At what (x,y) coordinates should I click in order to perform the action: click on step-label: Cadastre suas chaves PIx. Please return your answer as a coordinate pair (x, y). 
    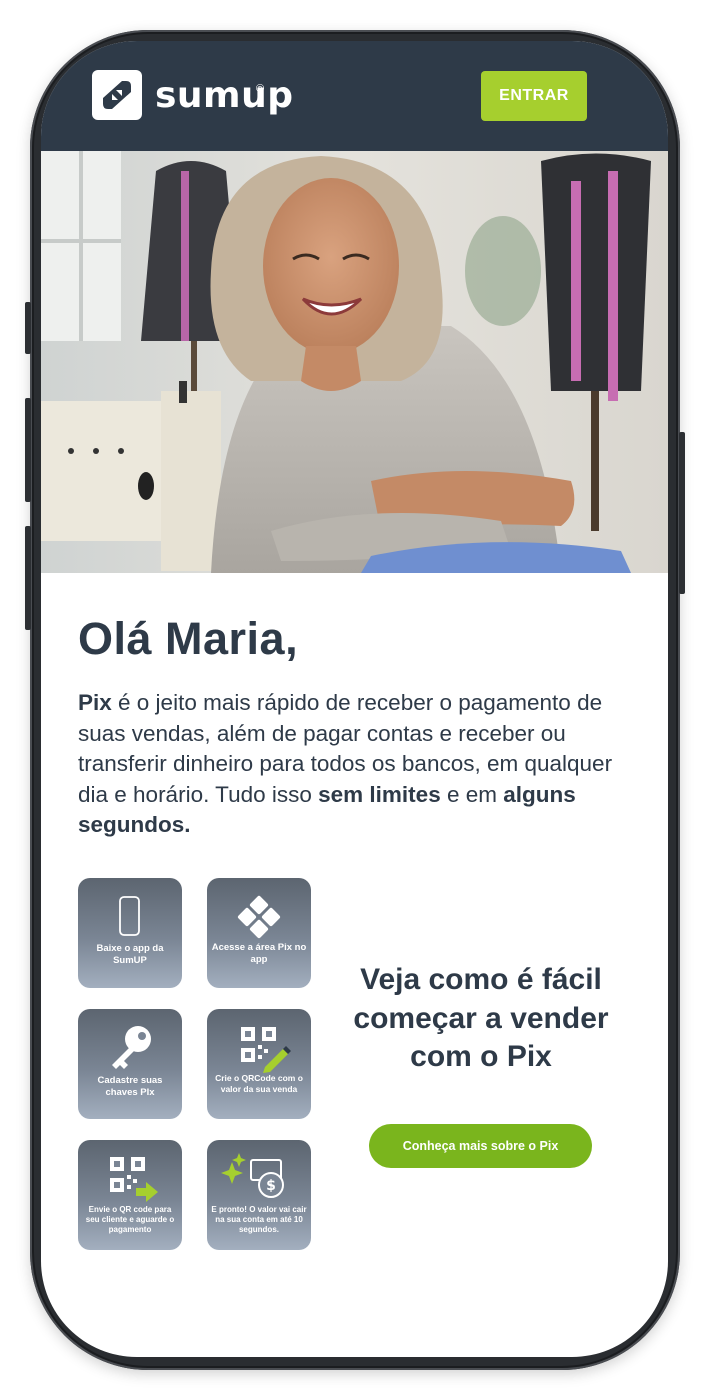
    Looking at the image, I should click on (130, 1086).